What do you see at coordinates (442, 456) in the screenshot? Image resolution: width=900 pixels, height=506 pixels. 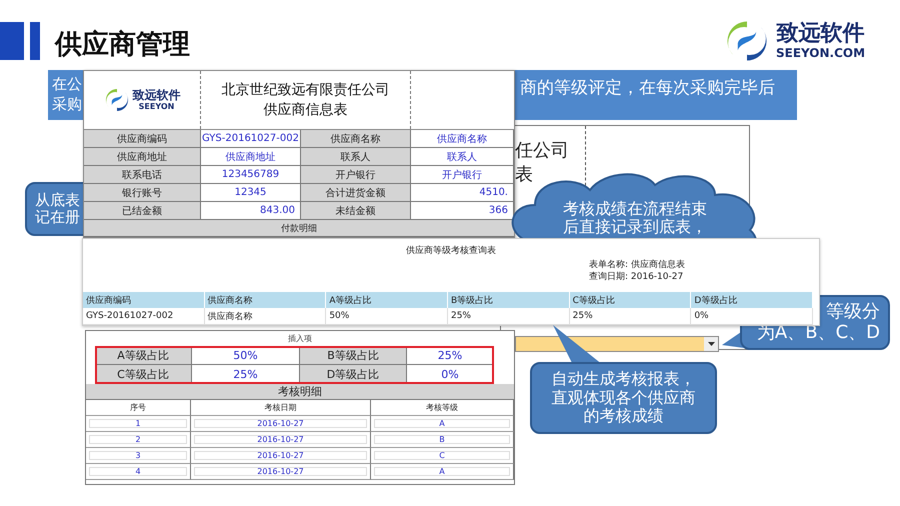 I see `table-cell: C` at bounding box center [442, 456].